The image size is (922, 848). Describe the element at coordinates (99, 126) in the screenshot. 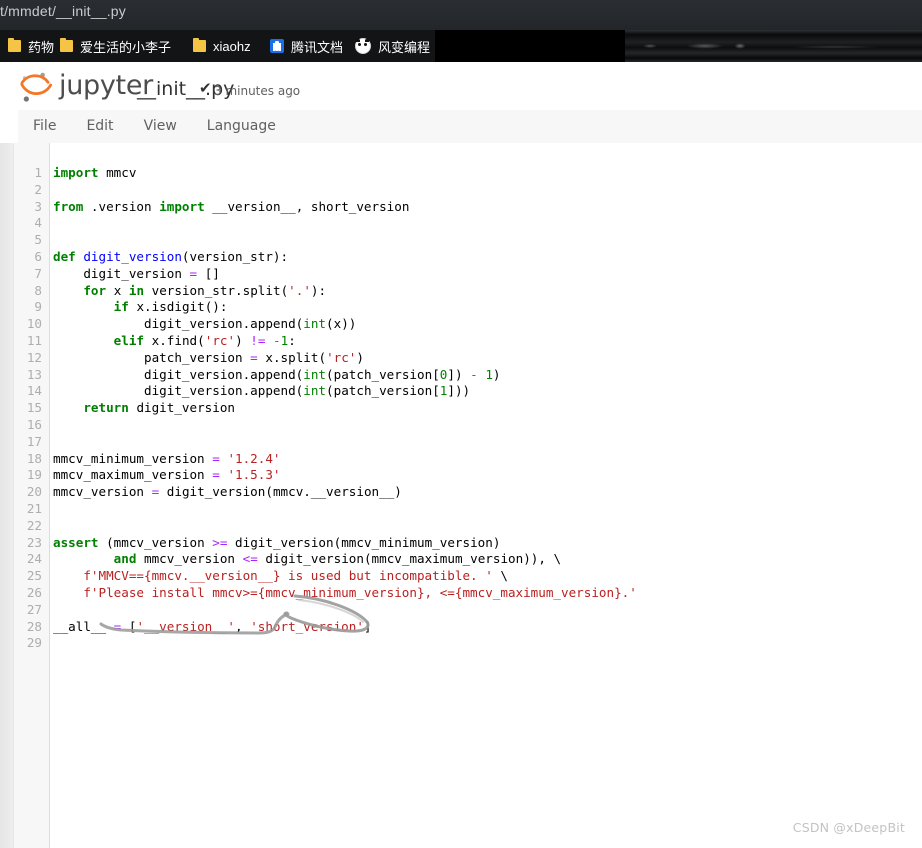

I see `menu-item-edit: Edit` at that location.